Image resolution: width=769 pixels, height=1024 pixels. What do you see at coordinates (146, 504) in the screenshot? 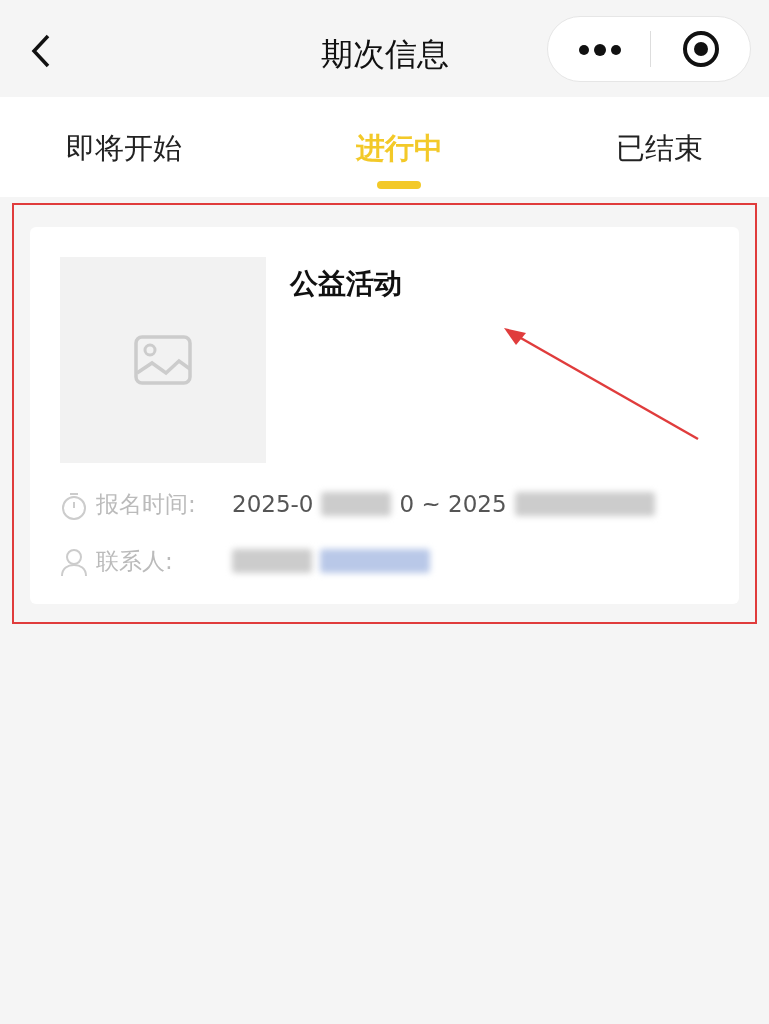
I see `time-label: 报名时间:` at bounding box center [146, 504].